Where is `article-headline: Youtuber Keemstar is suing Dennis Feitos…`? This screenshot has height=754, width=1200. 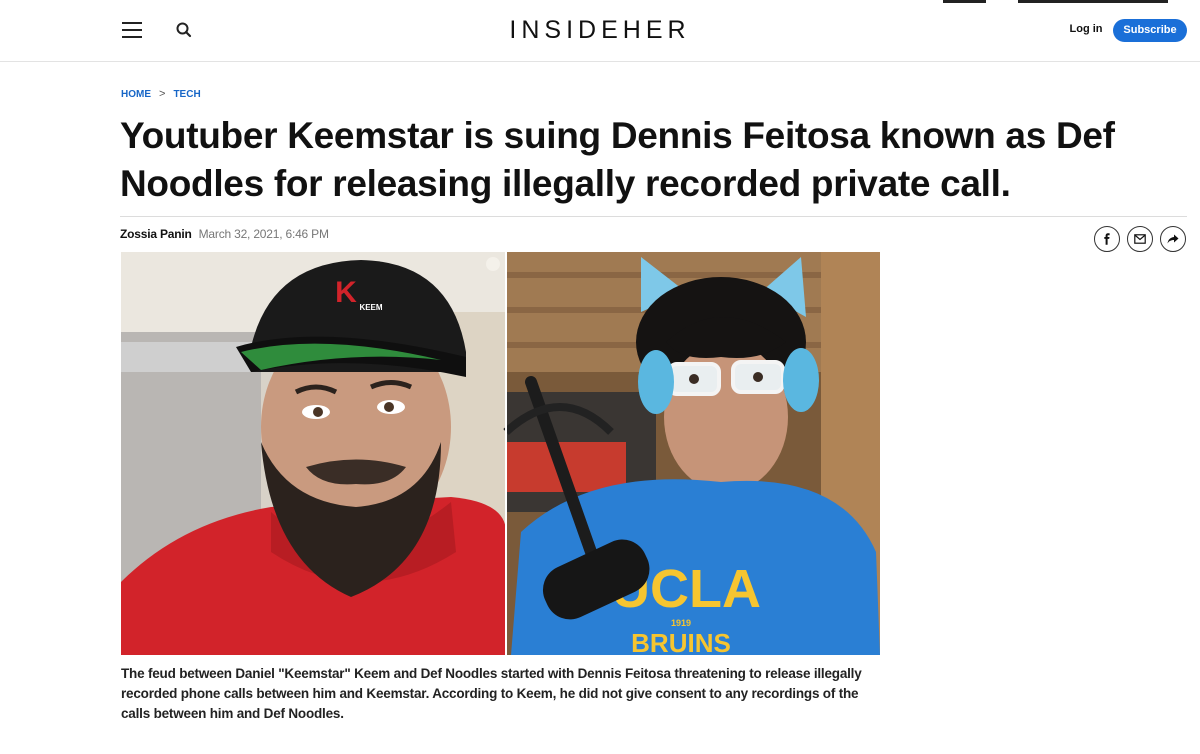
article-headline: Youtuber Keemstar is suing Dennis Feitos… is located at coordinates (617, 159).